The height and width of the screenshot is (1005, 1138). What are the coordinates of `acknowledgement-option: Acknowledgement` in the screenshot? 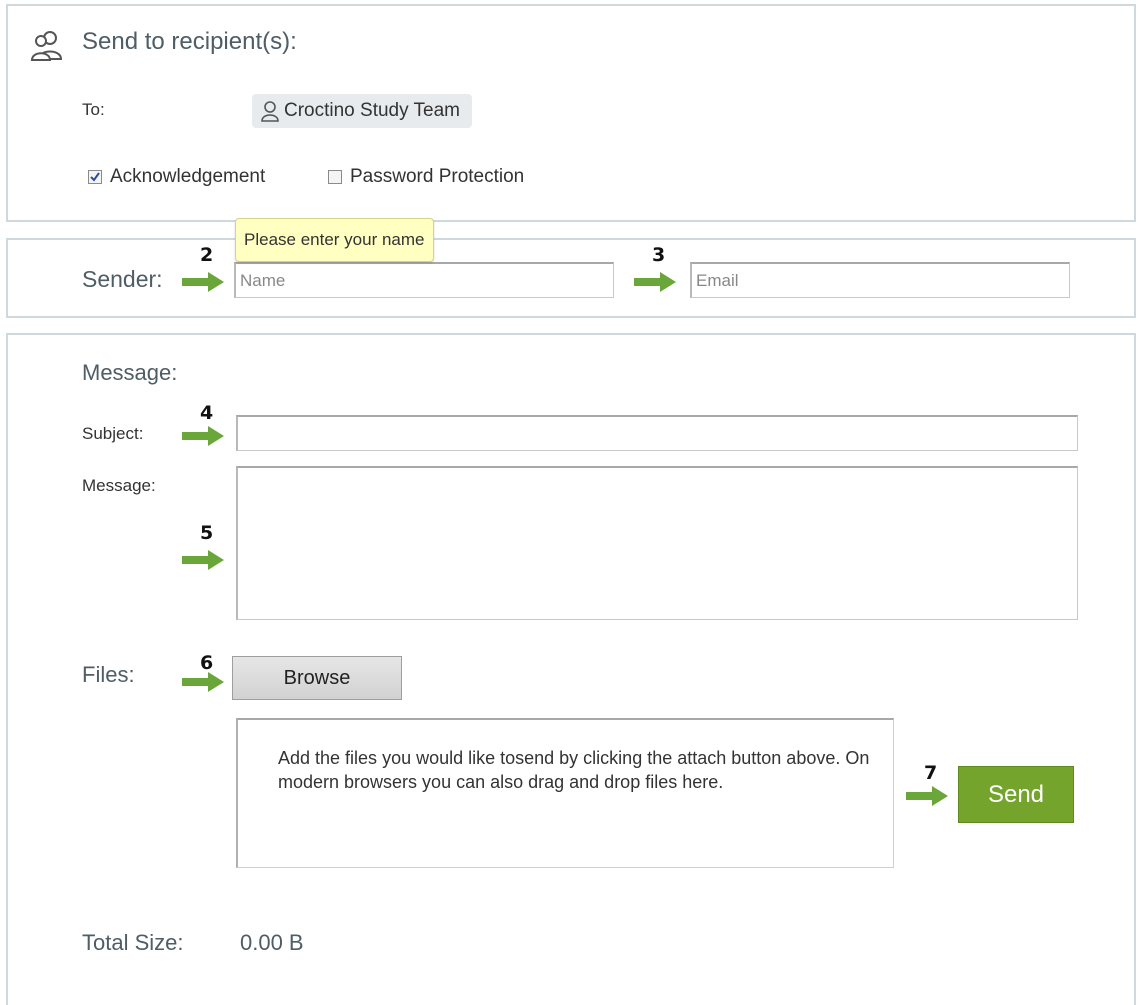 It's located at (176, 177).